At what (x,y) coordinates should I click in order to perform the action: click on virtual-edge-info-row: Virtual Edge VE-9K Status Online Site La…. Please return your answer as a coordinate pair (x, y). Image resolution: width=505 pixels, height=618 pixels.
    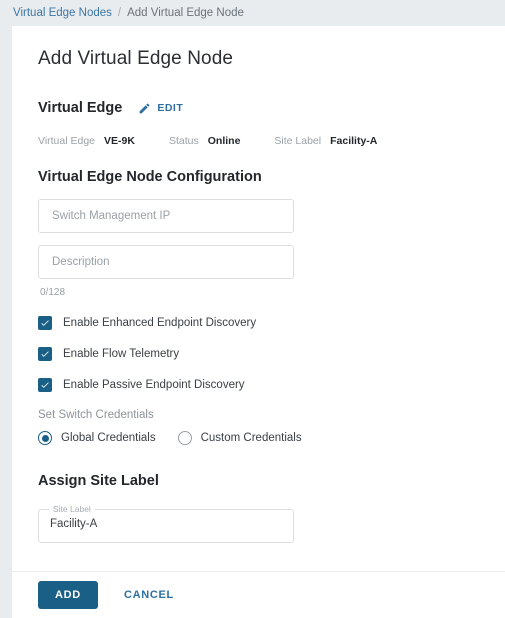
    Looking at the image, I should click on (258, 141).